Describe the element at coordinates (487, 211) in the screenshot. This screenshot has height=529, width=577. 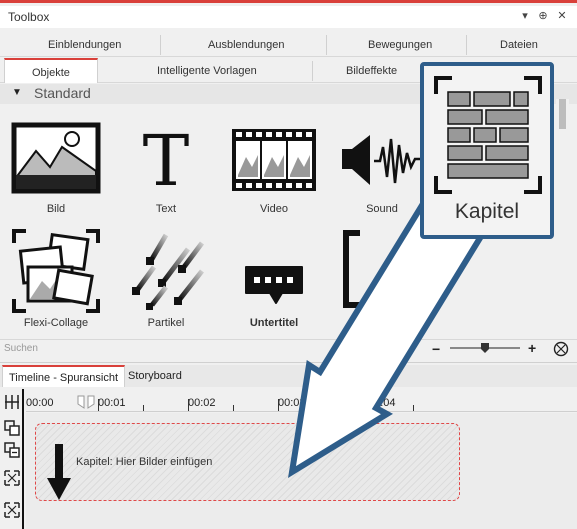
I see `chapter-callout-label: Kapitel` at that location.